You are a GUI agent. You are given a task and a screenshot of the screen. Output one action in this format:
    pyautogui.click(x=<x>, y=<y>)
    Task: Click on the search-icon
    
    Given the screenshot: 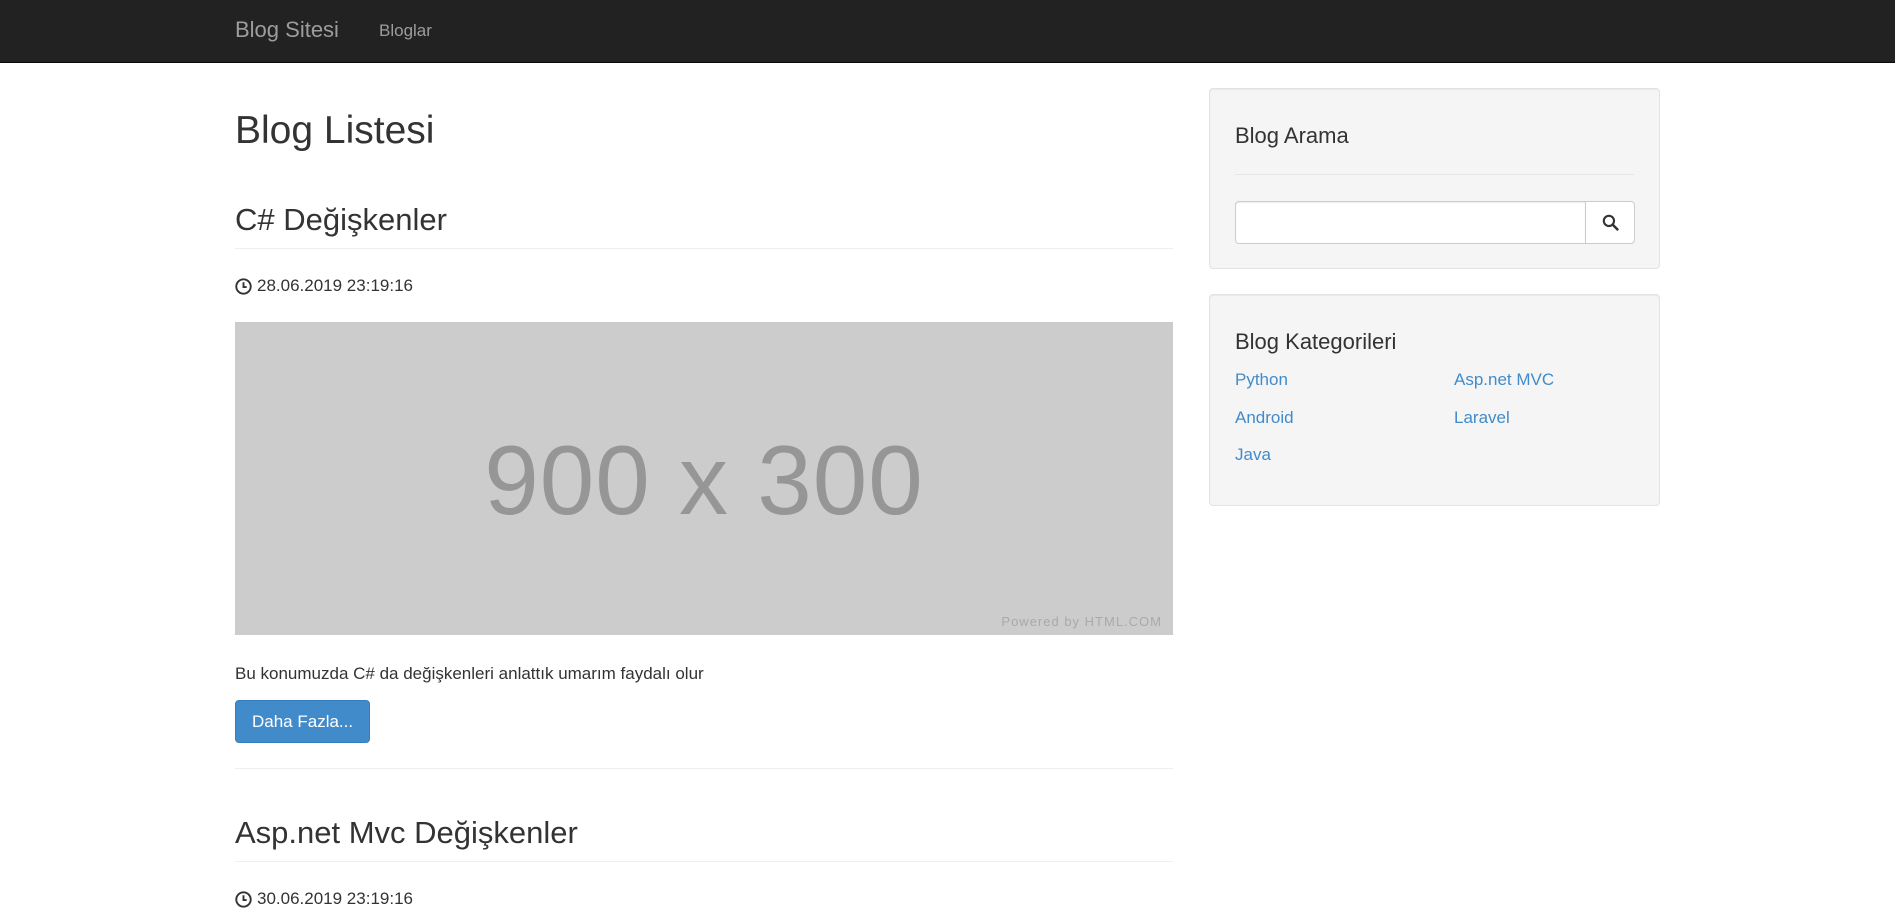 What is the action you would take?
    pyautogui.click(x=1610, y=222)
    